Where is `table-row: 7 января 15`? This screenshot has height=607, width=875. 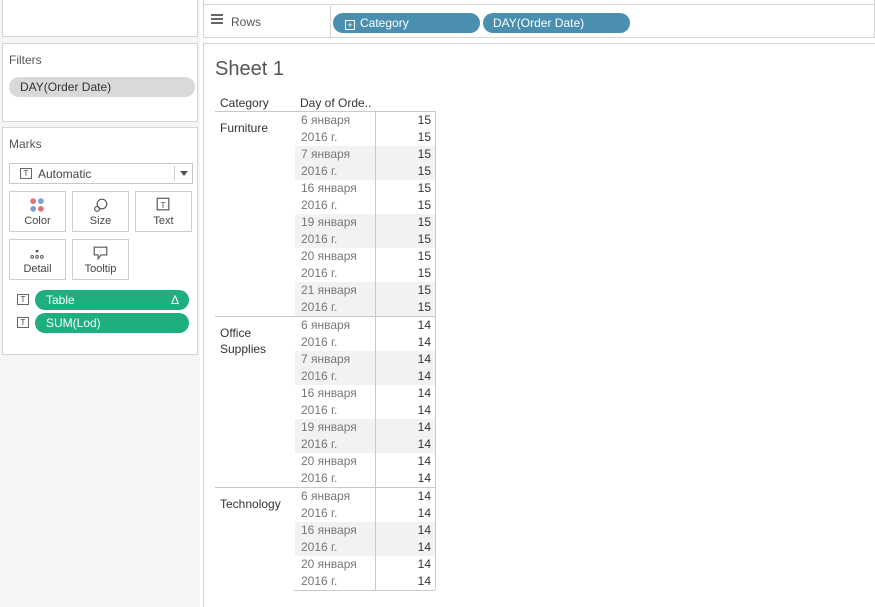 table-row: 7 января 15 is located at coordinates (365, 154).